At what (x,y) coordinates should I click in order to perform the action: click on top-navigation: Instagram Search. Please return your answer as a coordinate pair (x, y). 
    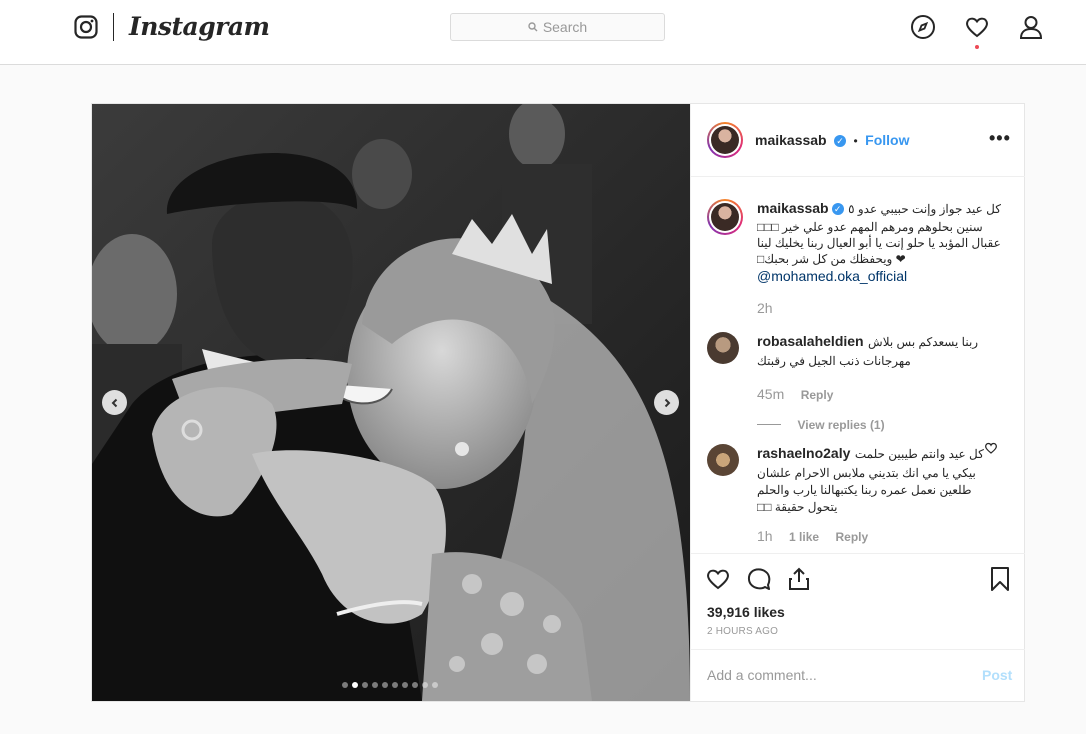
    Looking at the image, I should click on (543, 32).